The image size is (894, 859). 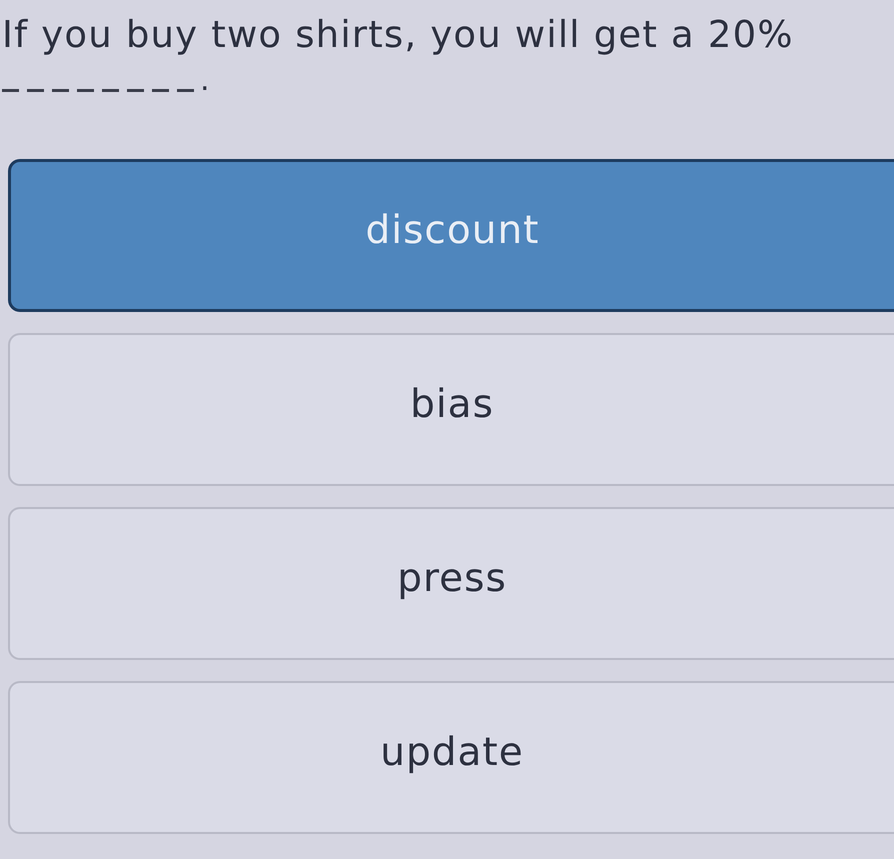 What do you see at coordinates (398, 35) in the screenshot?
I see `question-text: If you buy two shirts, you will get a 20%` at bounding box center [398, 35].